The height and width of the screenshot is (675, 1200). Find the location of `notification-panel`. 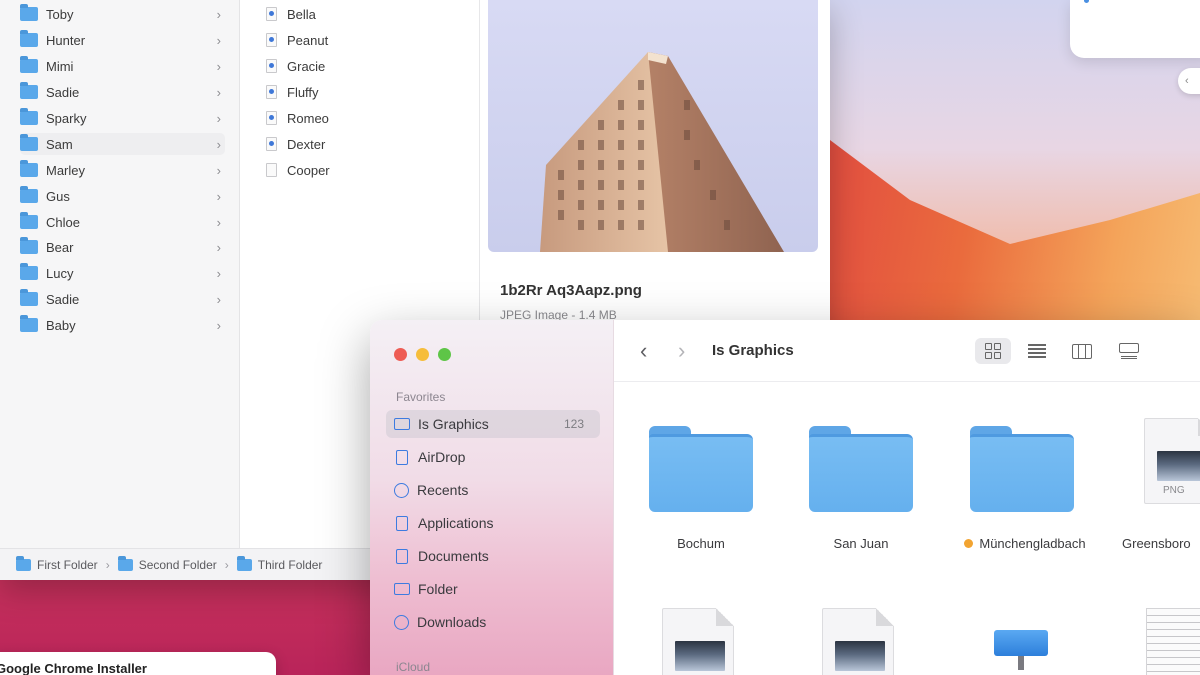

notification-panel is located at coordinates (1135, 29).